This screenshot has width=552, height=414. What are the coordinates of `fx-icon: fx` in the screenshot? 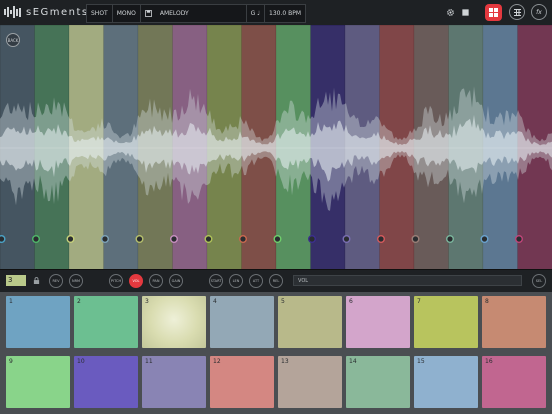 It's located at (539, 12).